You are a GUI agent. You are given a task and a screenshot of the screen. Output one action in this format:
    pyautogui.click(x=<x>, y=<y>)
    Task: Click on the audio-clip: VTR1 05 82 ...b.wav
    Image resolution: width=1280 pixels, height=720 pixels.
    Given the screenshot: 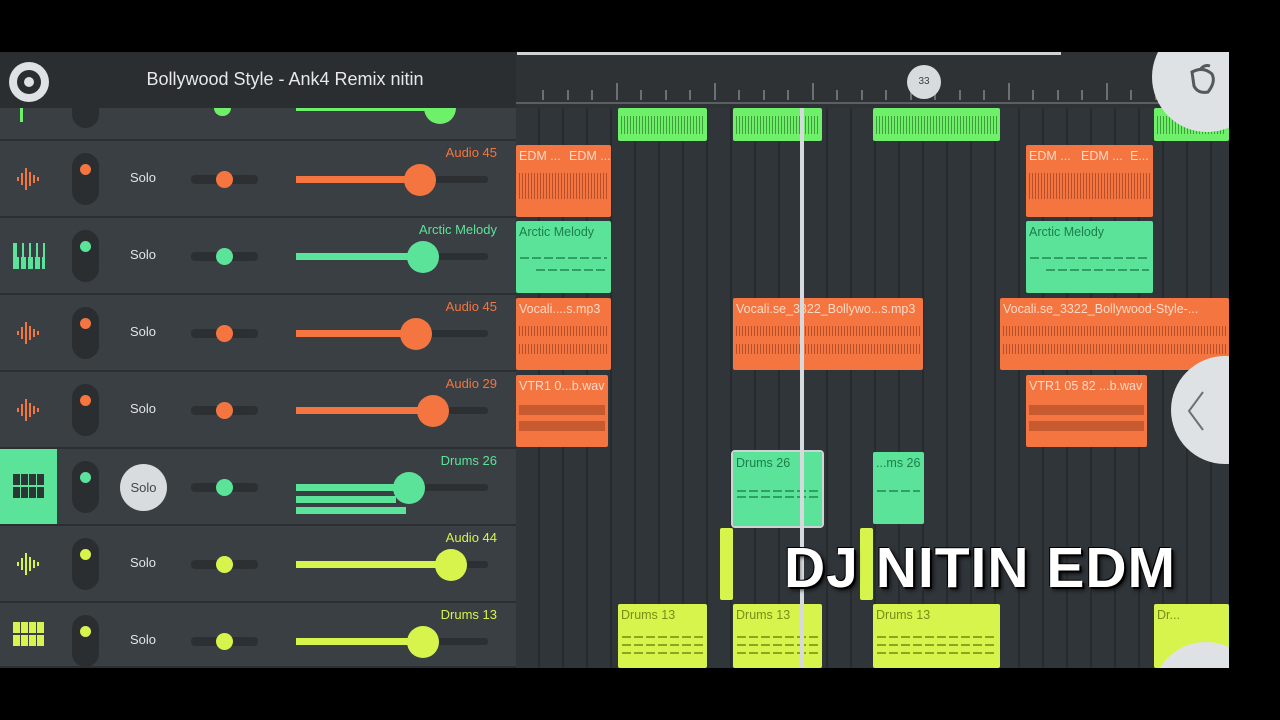 What is the action you would take?
    pyautogui.click(x=1086, y=411)
    